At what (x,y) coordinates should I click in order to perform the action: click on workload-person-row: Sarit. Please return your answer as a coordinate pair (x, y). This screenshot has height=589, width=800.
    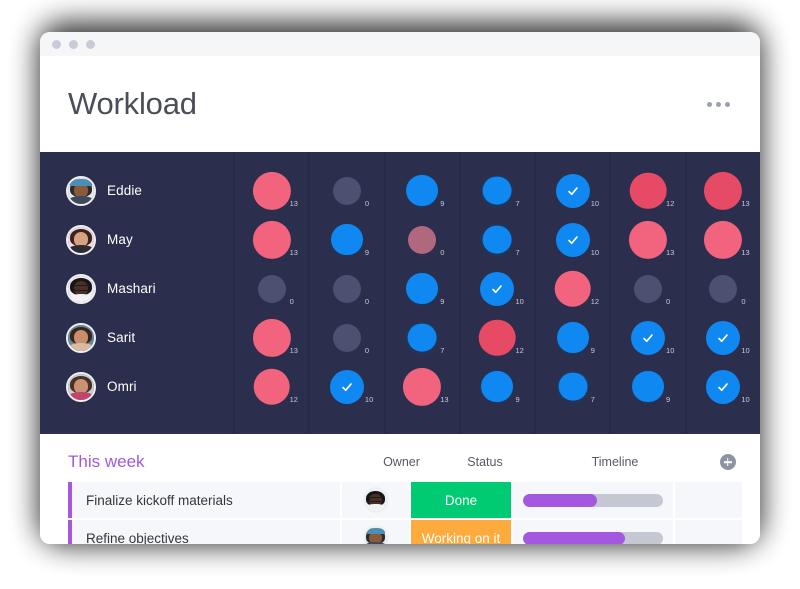
    Looking at the image, I should click on (136, 337).